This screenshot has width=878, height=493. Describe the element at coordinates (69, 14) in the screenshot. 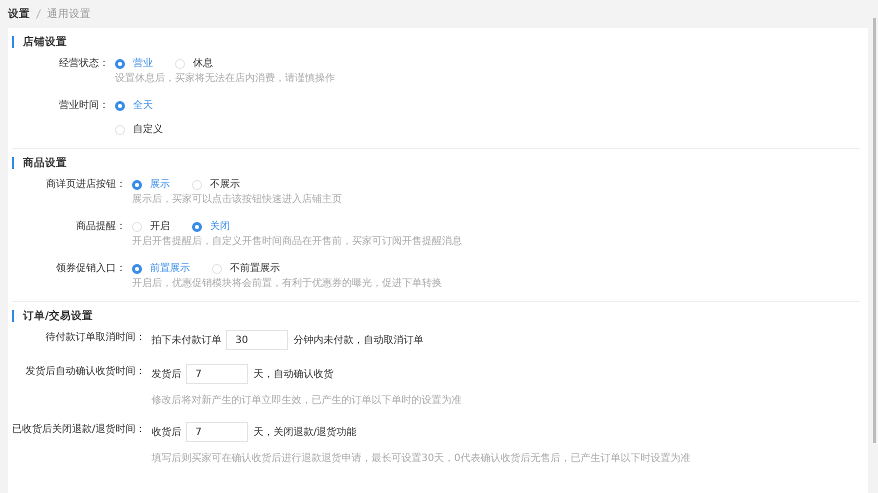

I see `breadcrumb-item: 通用设置` at that location.